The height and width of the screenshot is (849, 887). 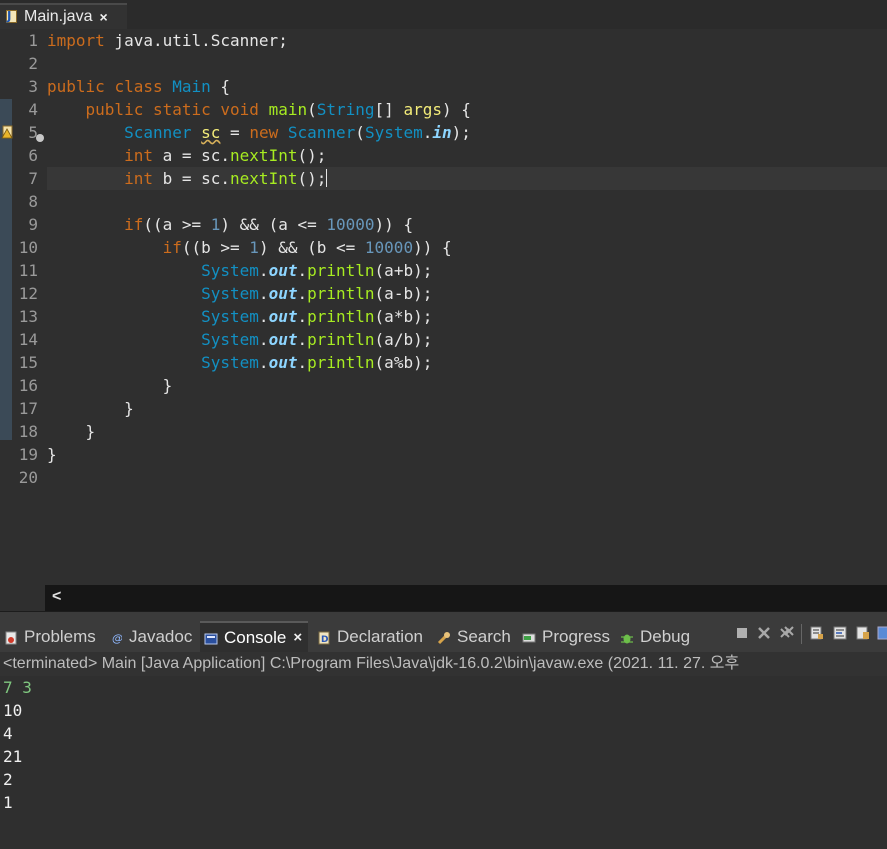 What do you see at coordinates (787, 633) in the screenshot?
I see `remove-all-terminated-icon` at bounding box center [787, 633].